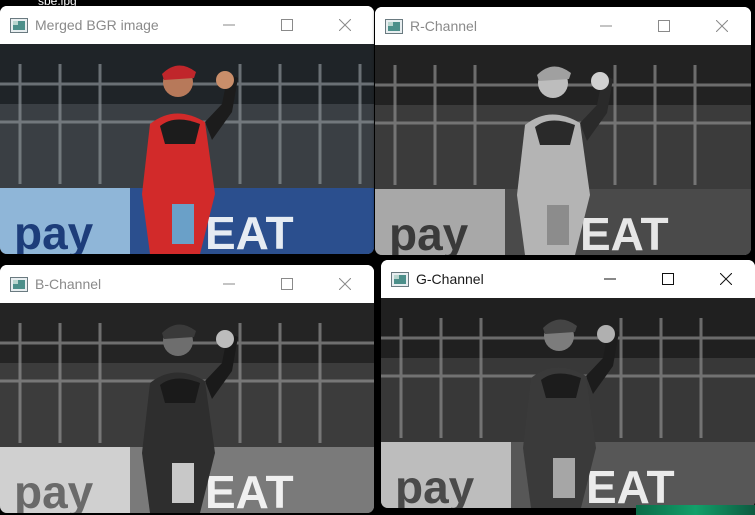  What do you see at coordinates (443, 26) in the screenshot?
I see `window-title: R-Channel` at bounding box center [443, 26].